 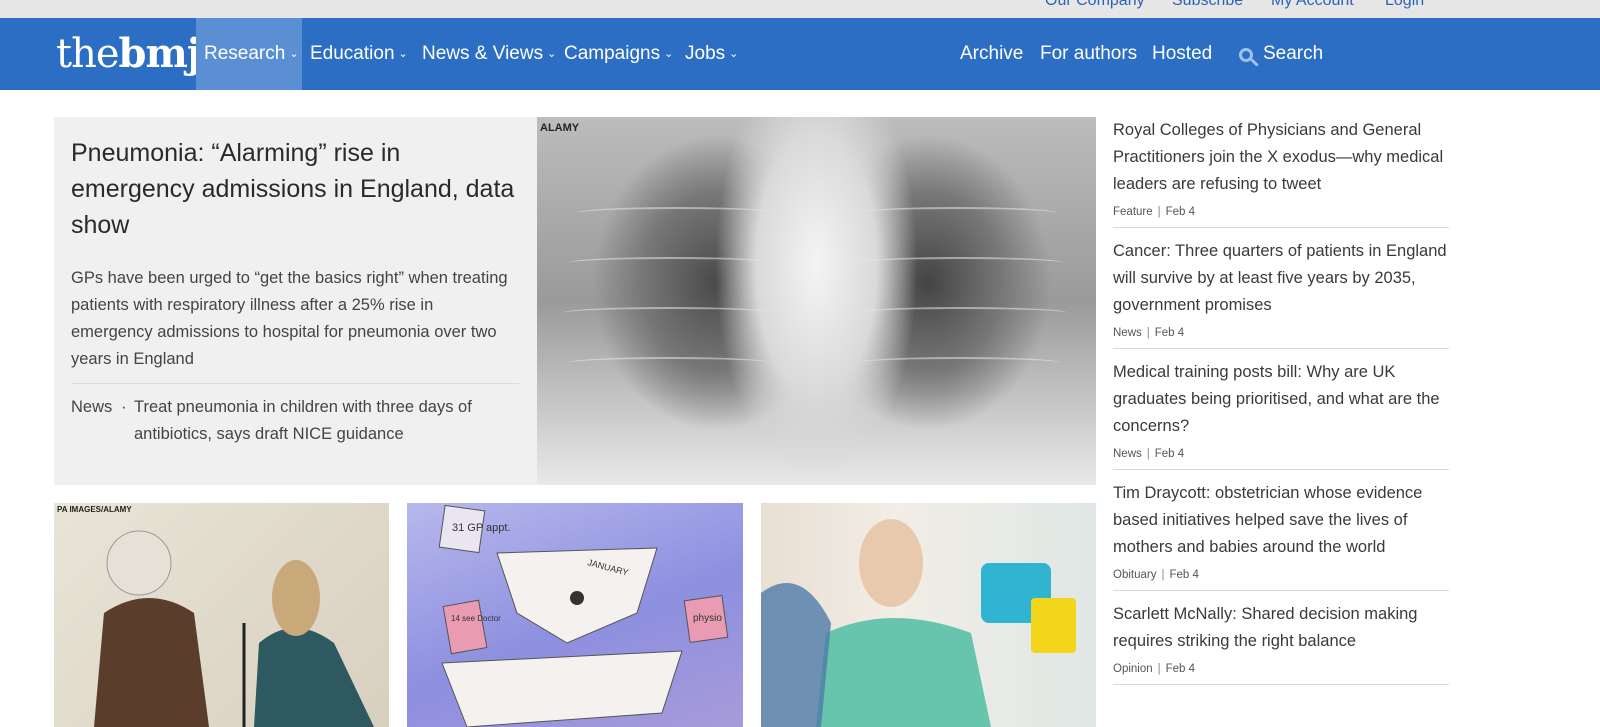 I want to click on nav-education: Education ⌄, so click(x=359, y=54).